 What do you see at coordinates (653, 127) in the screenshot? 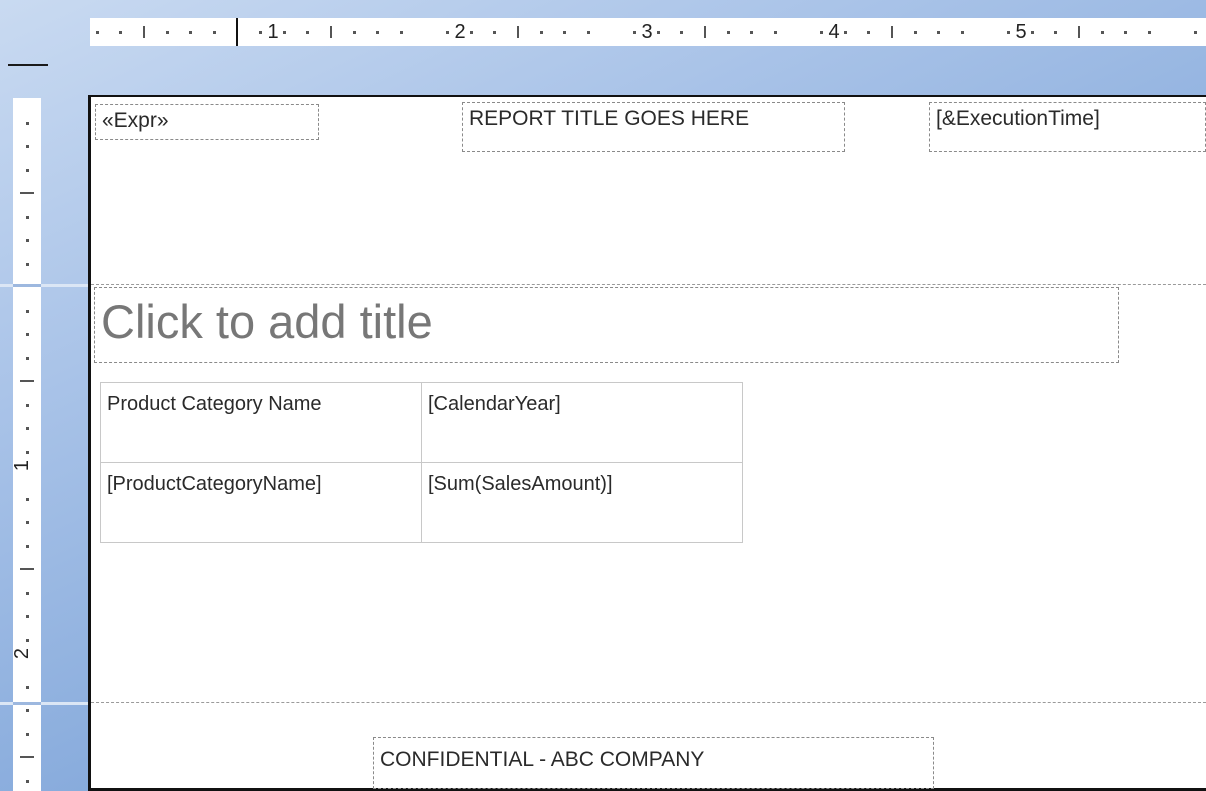
I see `report-title-textbox: REPORT TITLE GOES HERE` at bounding box center [653, 127].